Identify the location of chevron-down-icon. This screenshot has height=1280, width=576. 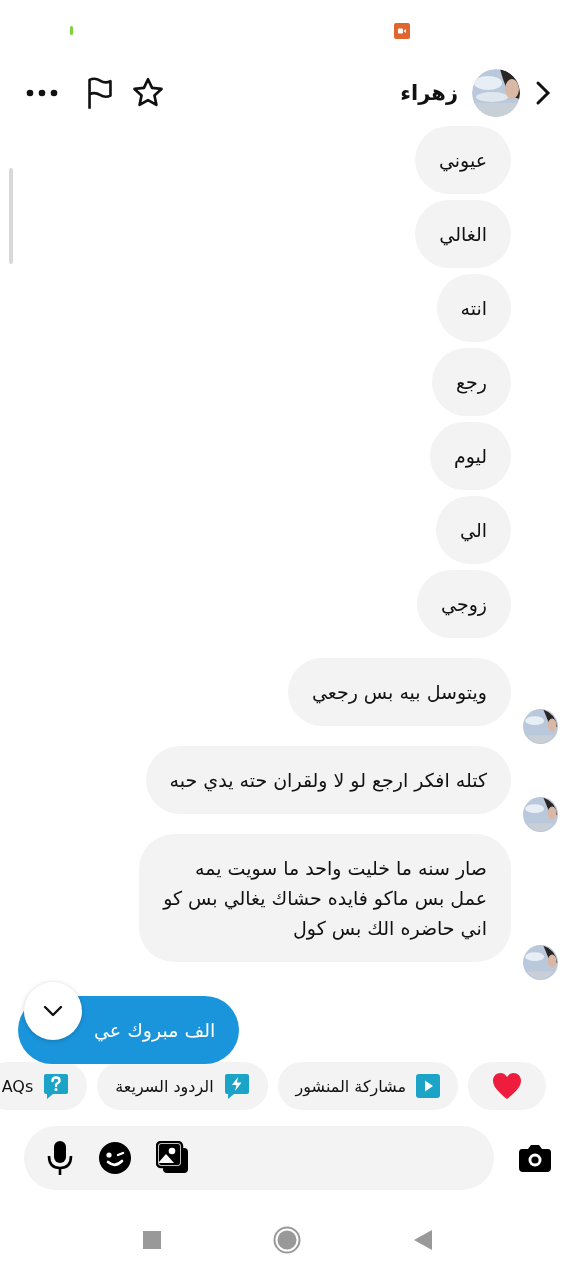
(53, 1011).